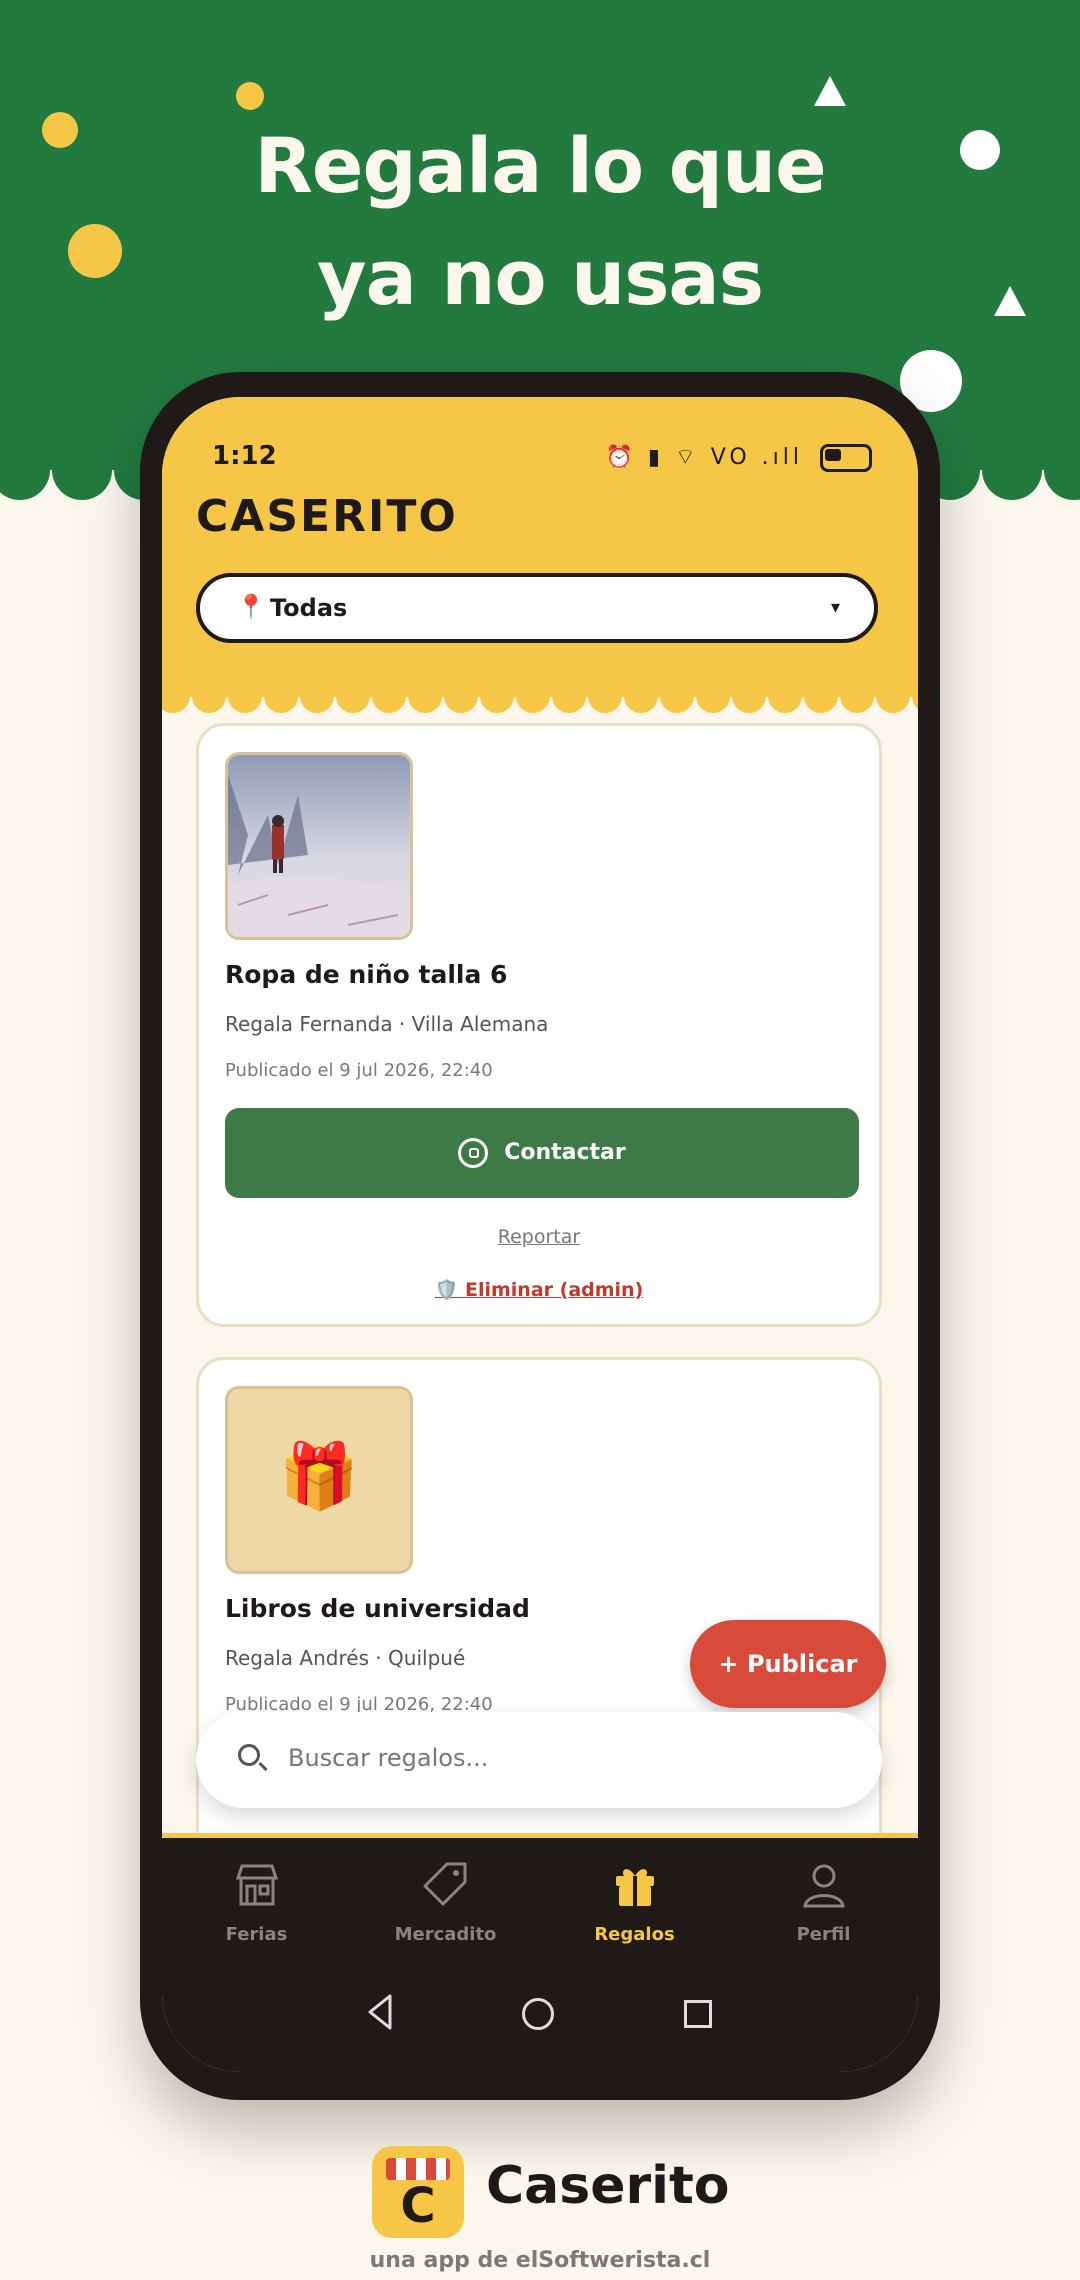 This screenshot has width=1080, height=2280. Describe the element at coordinates (418, 2206) in the screenshot. I see `logo-letter: C` at that location.